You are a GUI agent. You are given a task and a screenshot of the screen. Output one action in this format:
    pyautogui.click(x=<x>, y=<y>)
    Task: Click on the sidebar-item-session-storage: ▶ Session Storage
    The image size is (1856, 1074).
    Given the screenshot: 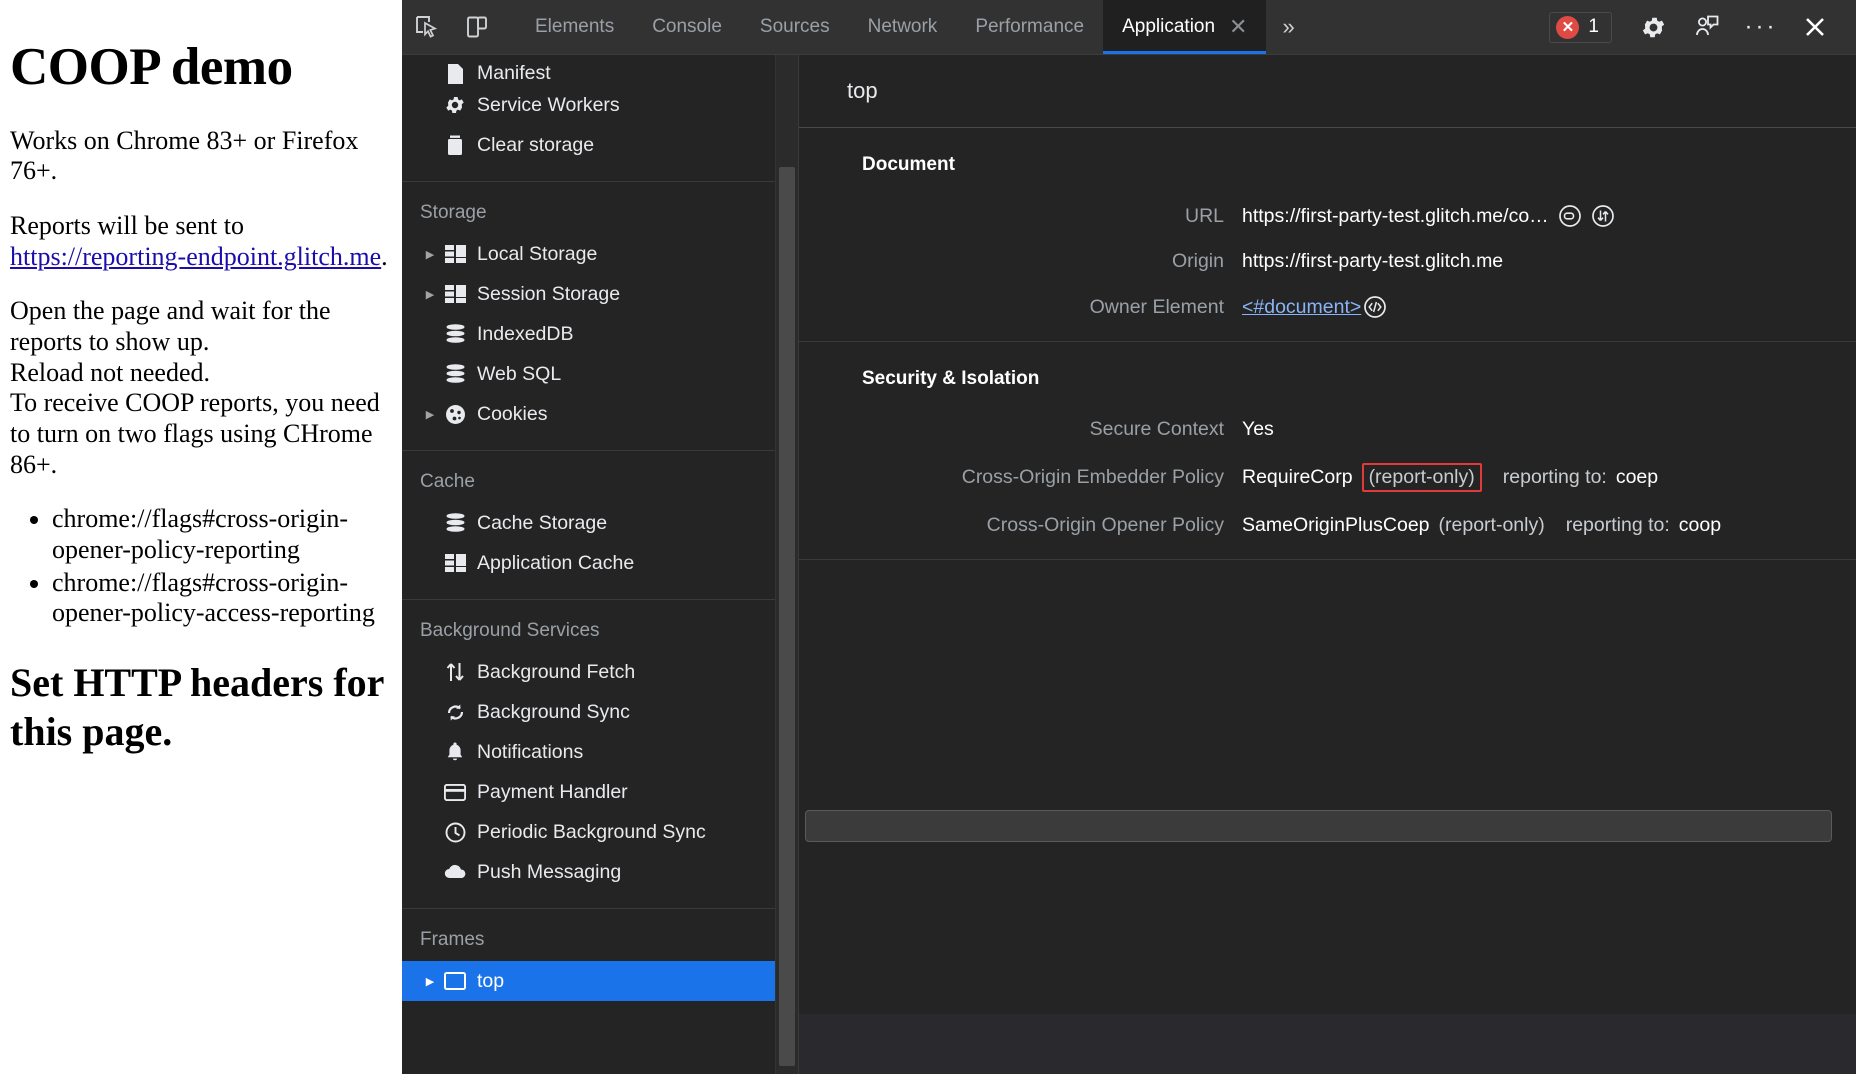 What is the action you would take?
    pyautogui.click(x=588, y=294)
    